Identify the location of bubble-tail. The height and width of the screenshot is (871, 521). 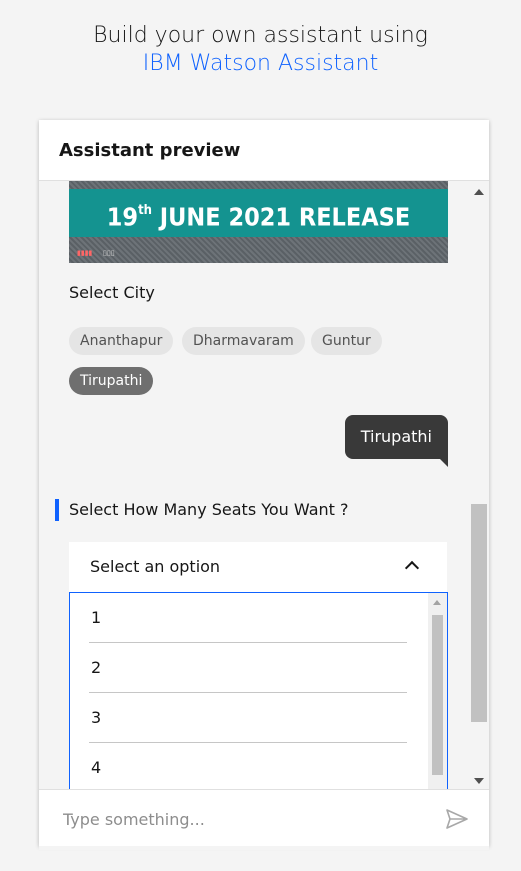
(443, 462).